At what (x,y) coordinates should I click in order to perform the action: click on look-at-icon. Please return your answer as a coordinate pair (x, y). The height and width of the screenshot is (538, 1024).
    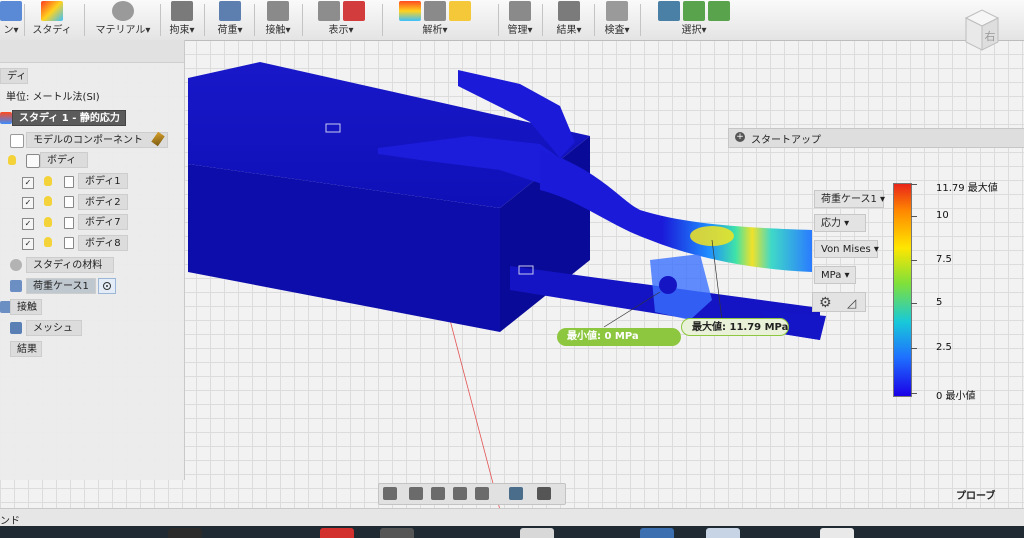
    Looking at the image, I should click on (416, 493).